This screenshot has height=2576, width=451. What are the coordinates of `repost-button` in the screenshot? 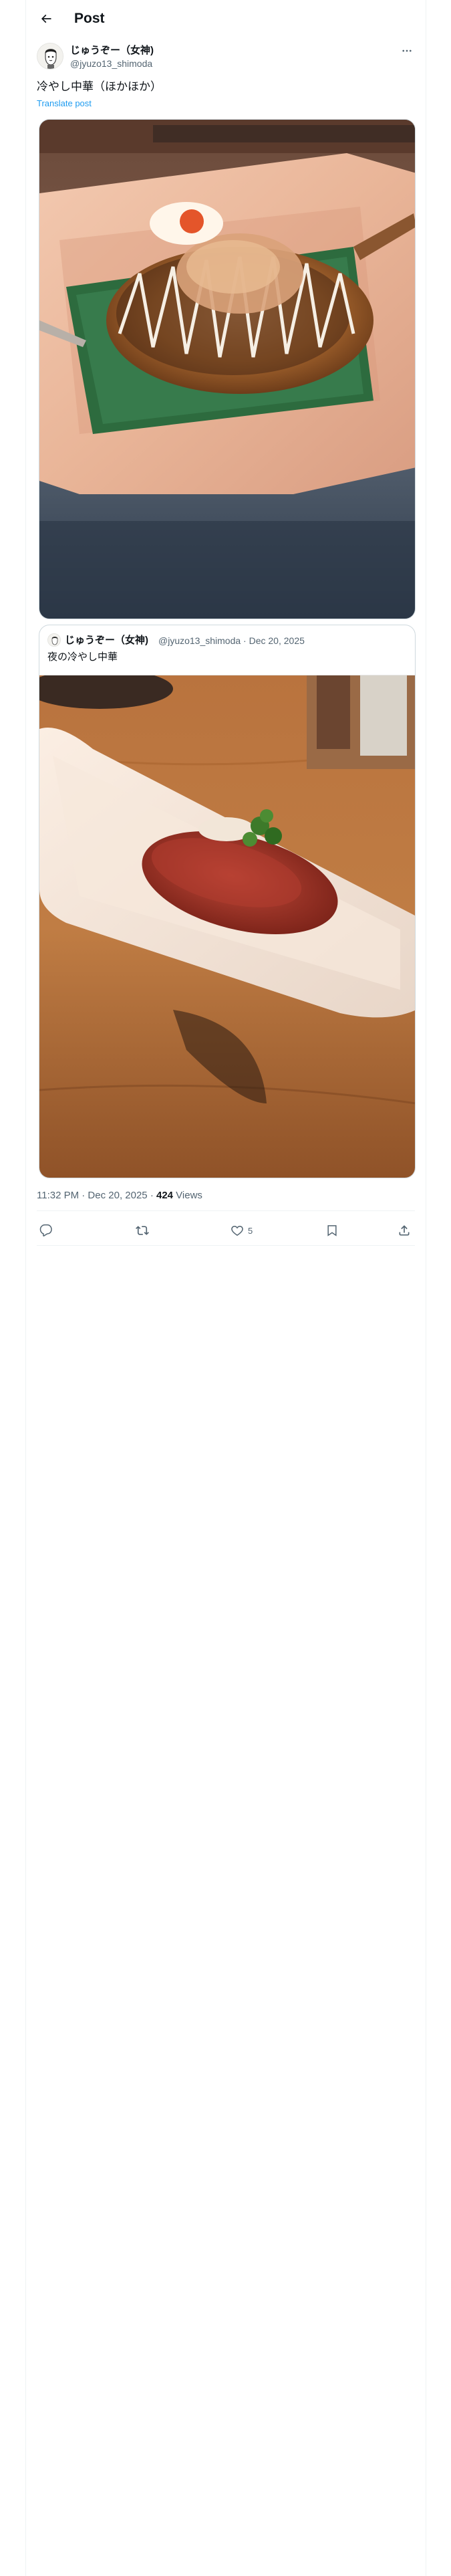 It's located at (144, 1231).